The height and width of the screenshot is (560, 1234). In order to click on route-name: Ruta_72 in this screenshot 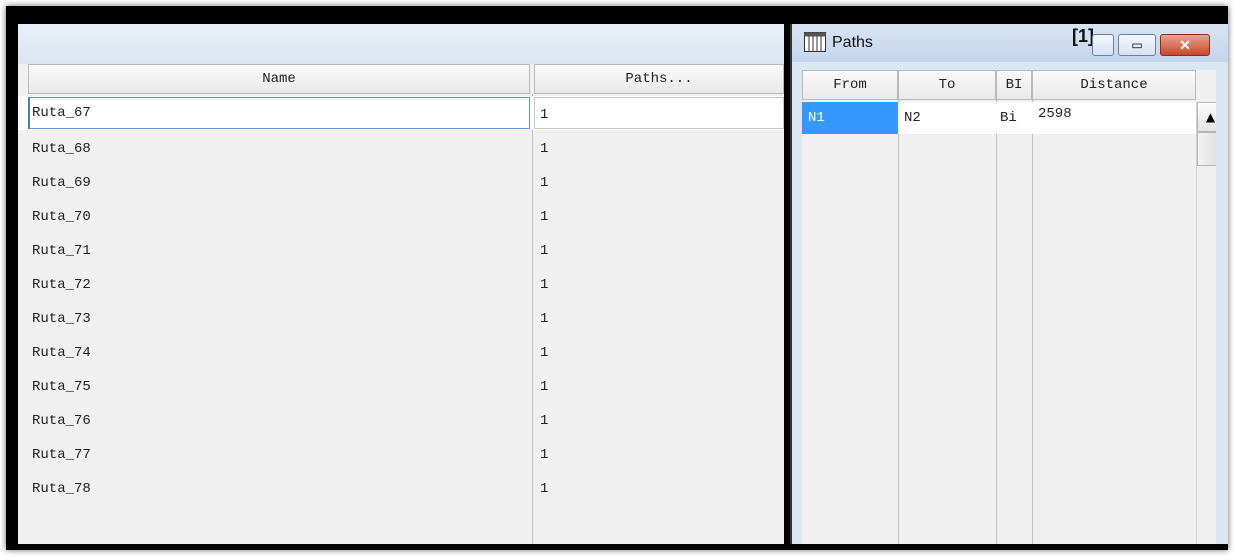, I will do `click(61, 285)`.